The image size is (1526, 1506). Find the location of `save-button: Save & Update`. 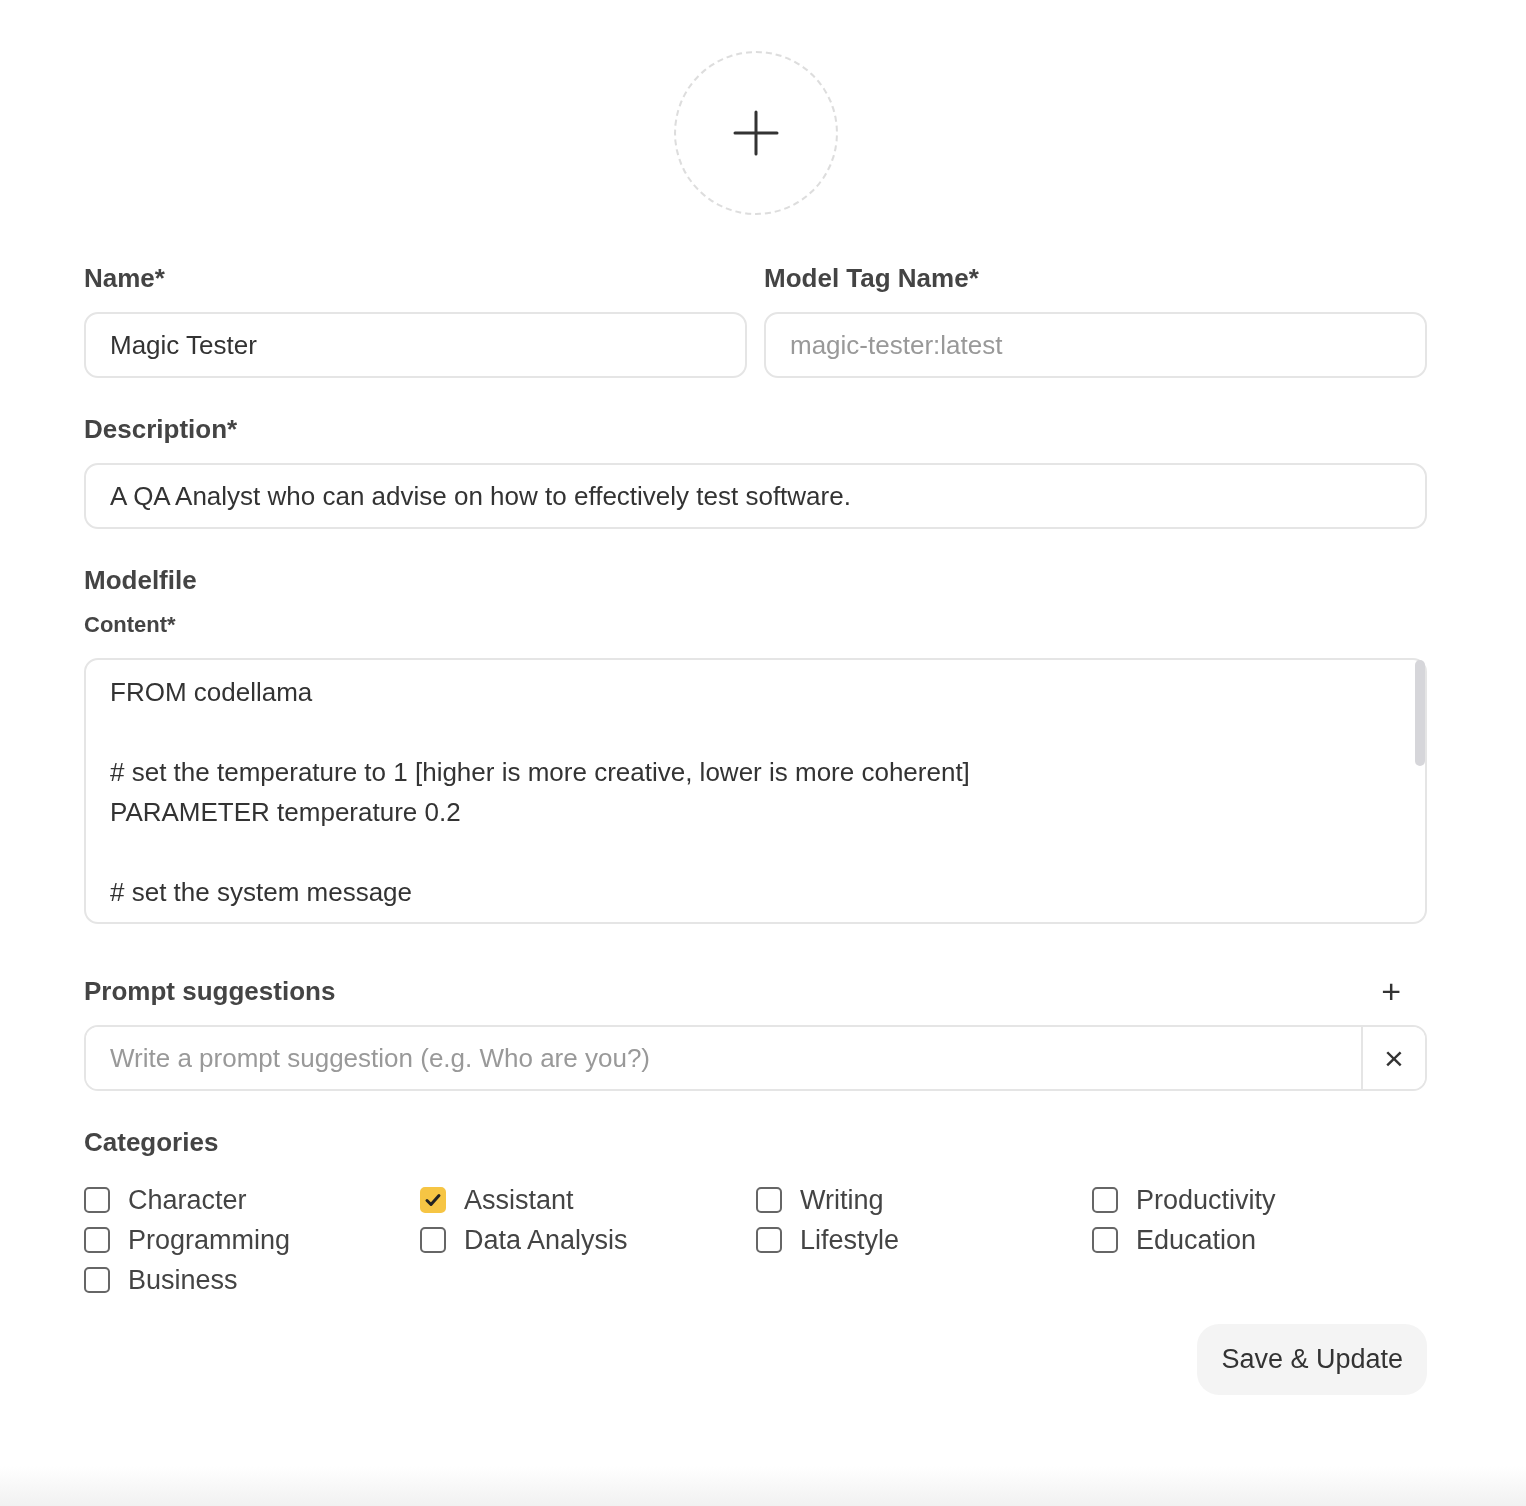

save-button: Save & Update is located at coordinates (1312, 1359).